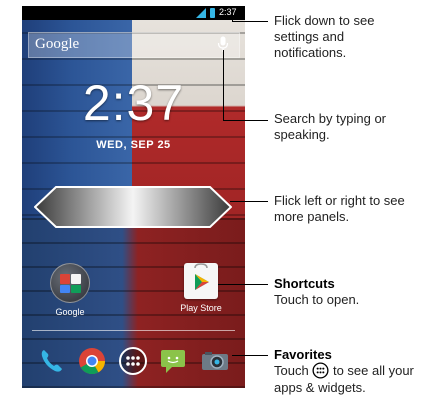  What do you see at coordinates (245, 120) in the screenshot?
I see `callout-line-search` at bounding box center [245, 120].